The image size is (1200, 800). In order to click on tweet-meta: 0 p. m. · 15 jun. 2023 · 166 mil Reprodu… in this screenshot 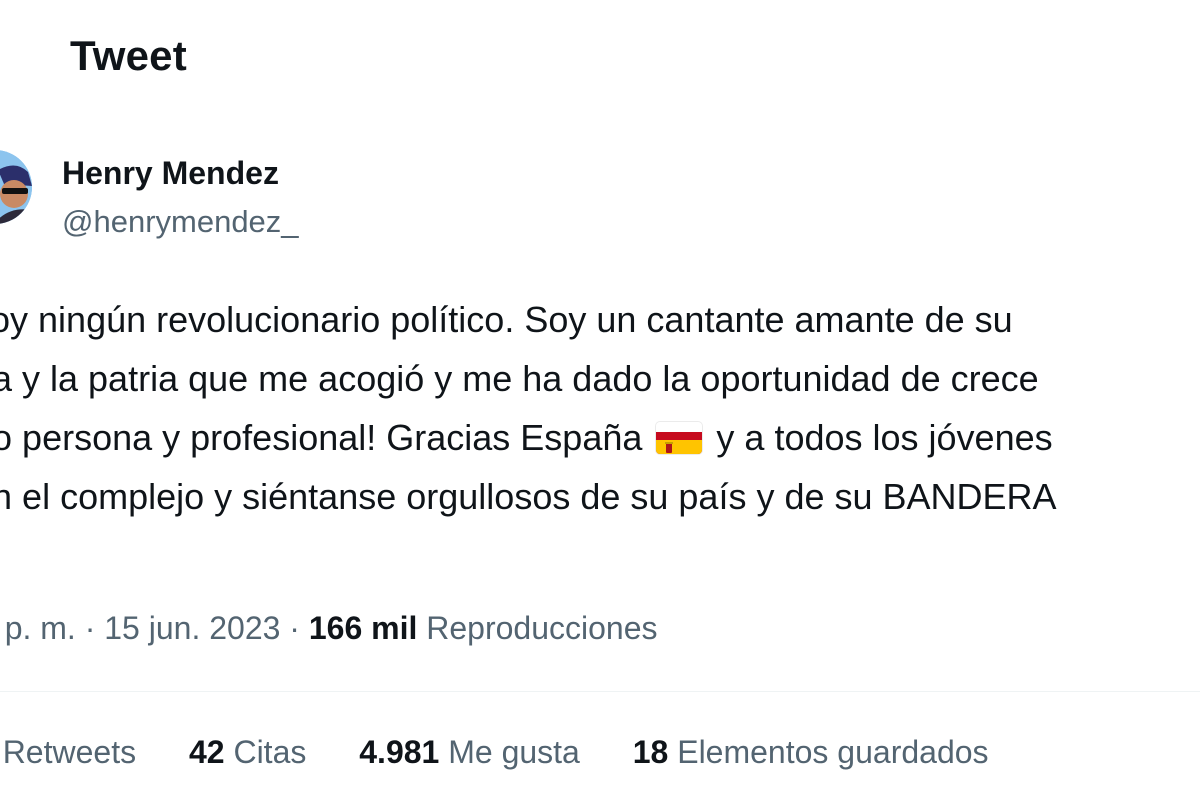, I will do `click(329, 628)`.